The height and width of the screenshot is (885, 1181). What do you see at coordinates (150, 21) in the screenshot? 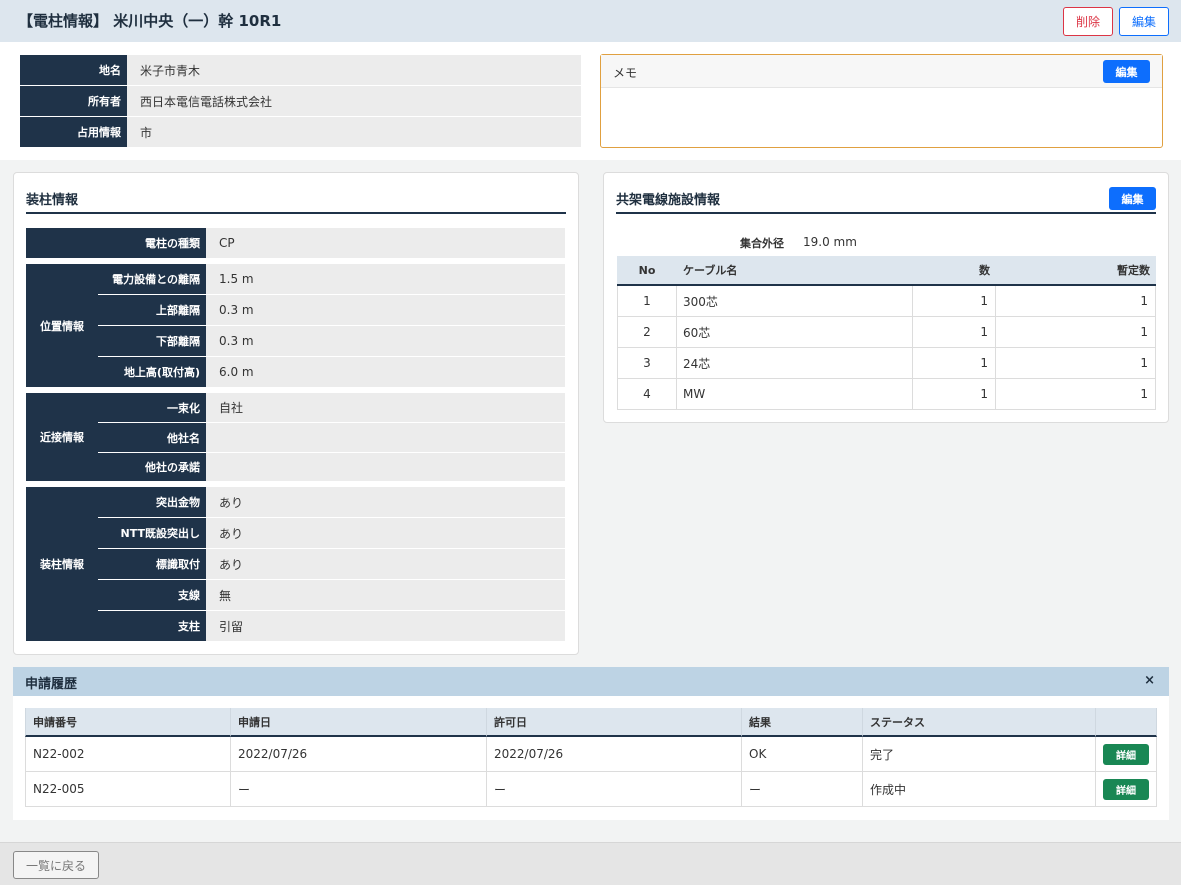
I see `page-title: 【電柱情報】 米川中央（一）幹 10R1` at bounding box center [150, 21].